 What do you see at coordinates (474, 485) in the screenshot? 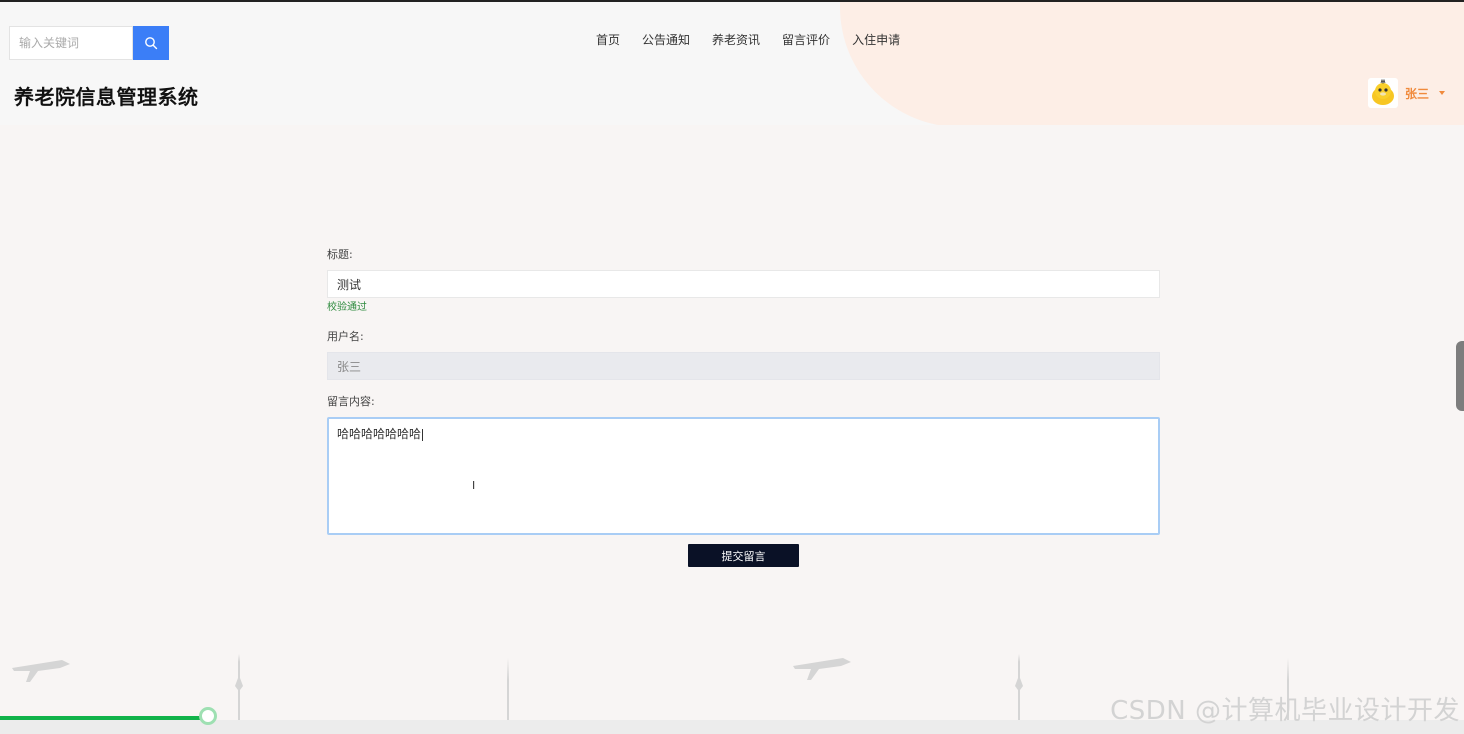
I see `ibeam-cursor-icon: I` at bounding box center [474, 485].